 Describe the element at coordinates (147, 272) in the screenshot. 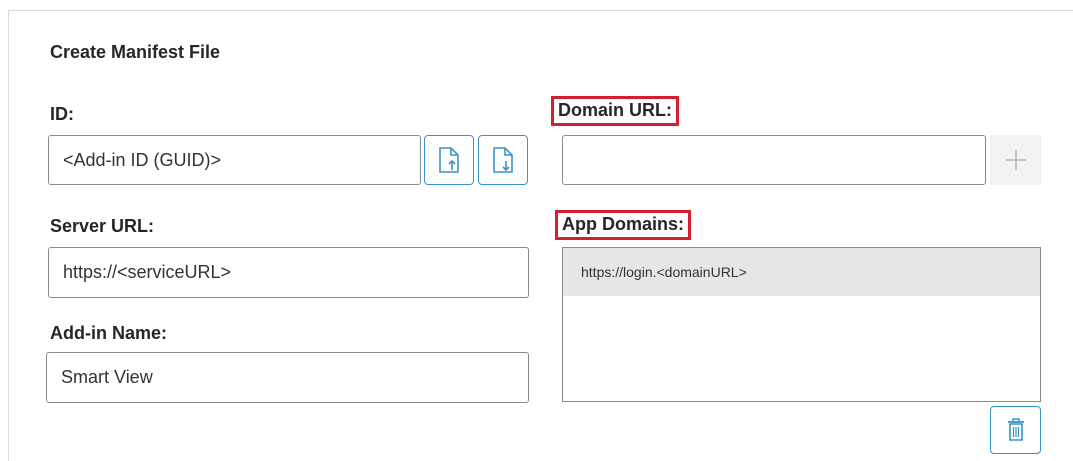

I see `server-url-value: https://<serviceURL>` at that location.